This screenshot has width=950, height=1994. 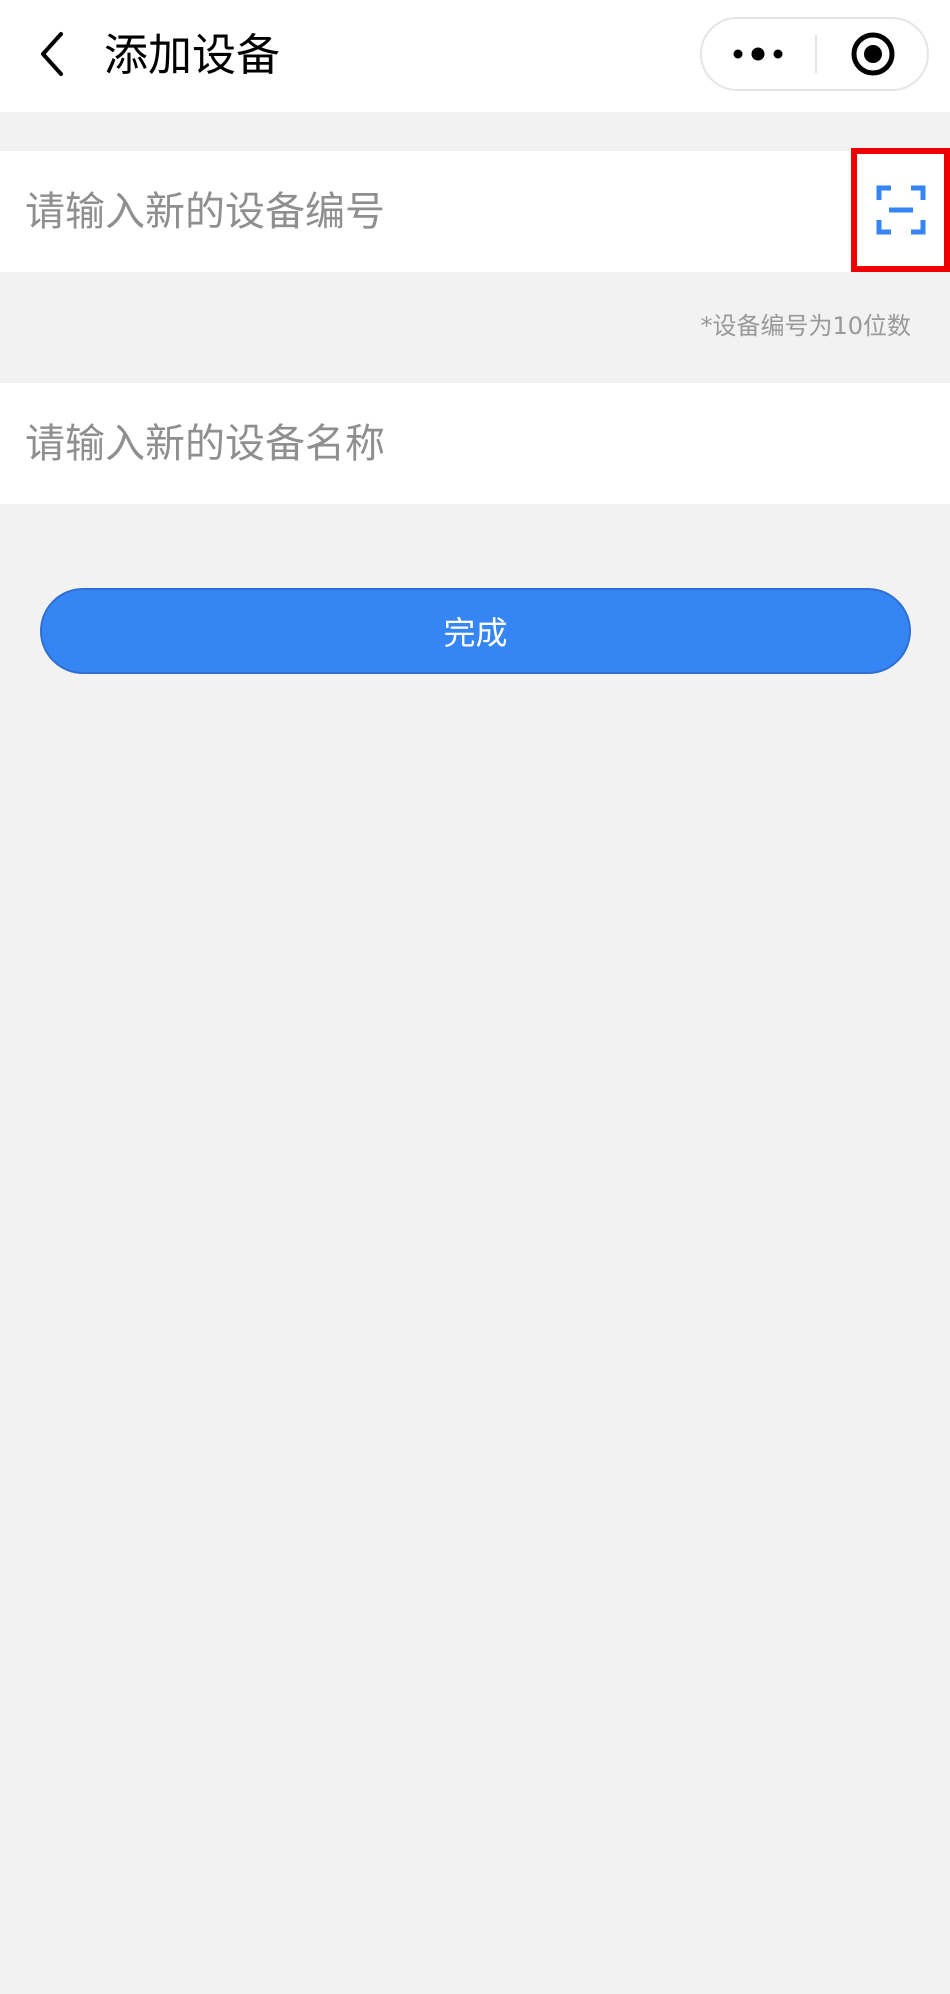 I want to click on device-code-row, so click(x=475, y=211).